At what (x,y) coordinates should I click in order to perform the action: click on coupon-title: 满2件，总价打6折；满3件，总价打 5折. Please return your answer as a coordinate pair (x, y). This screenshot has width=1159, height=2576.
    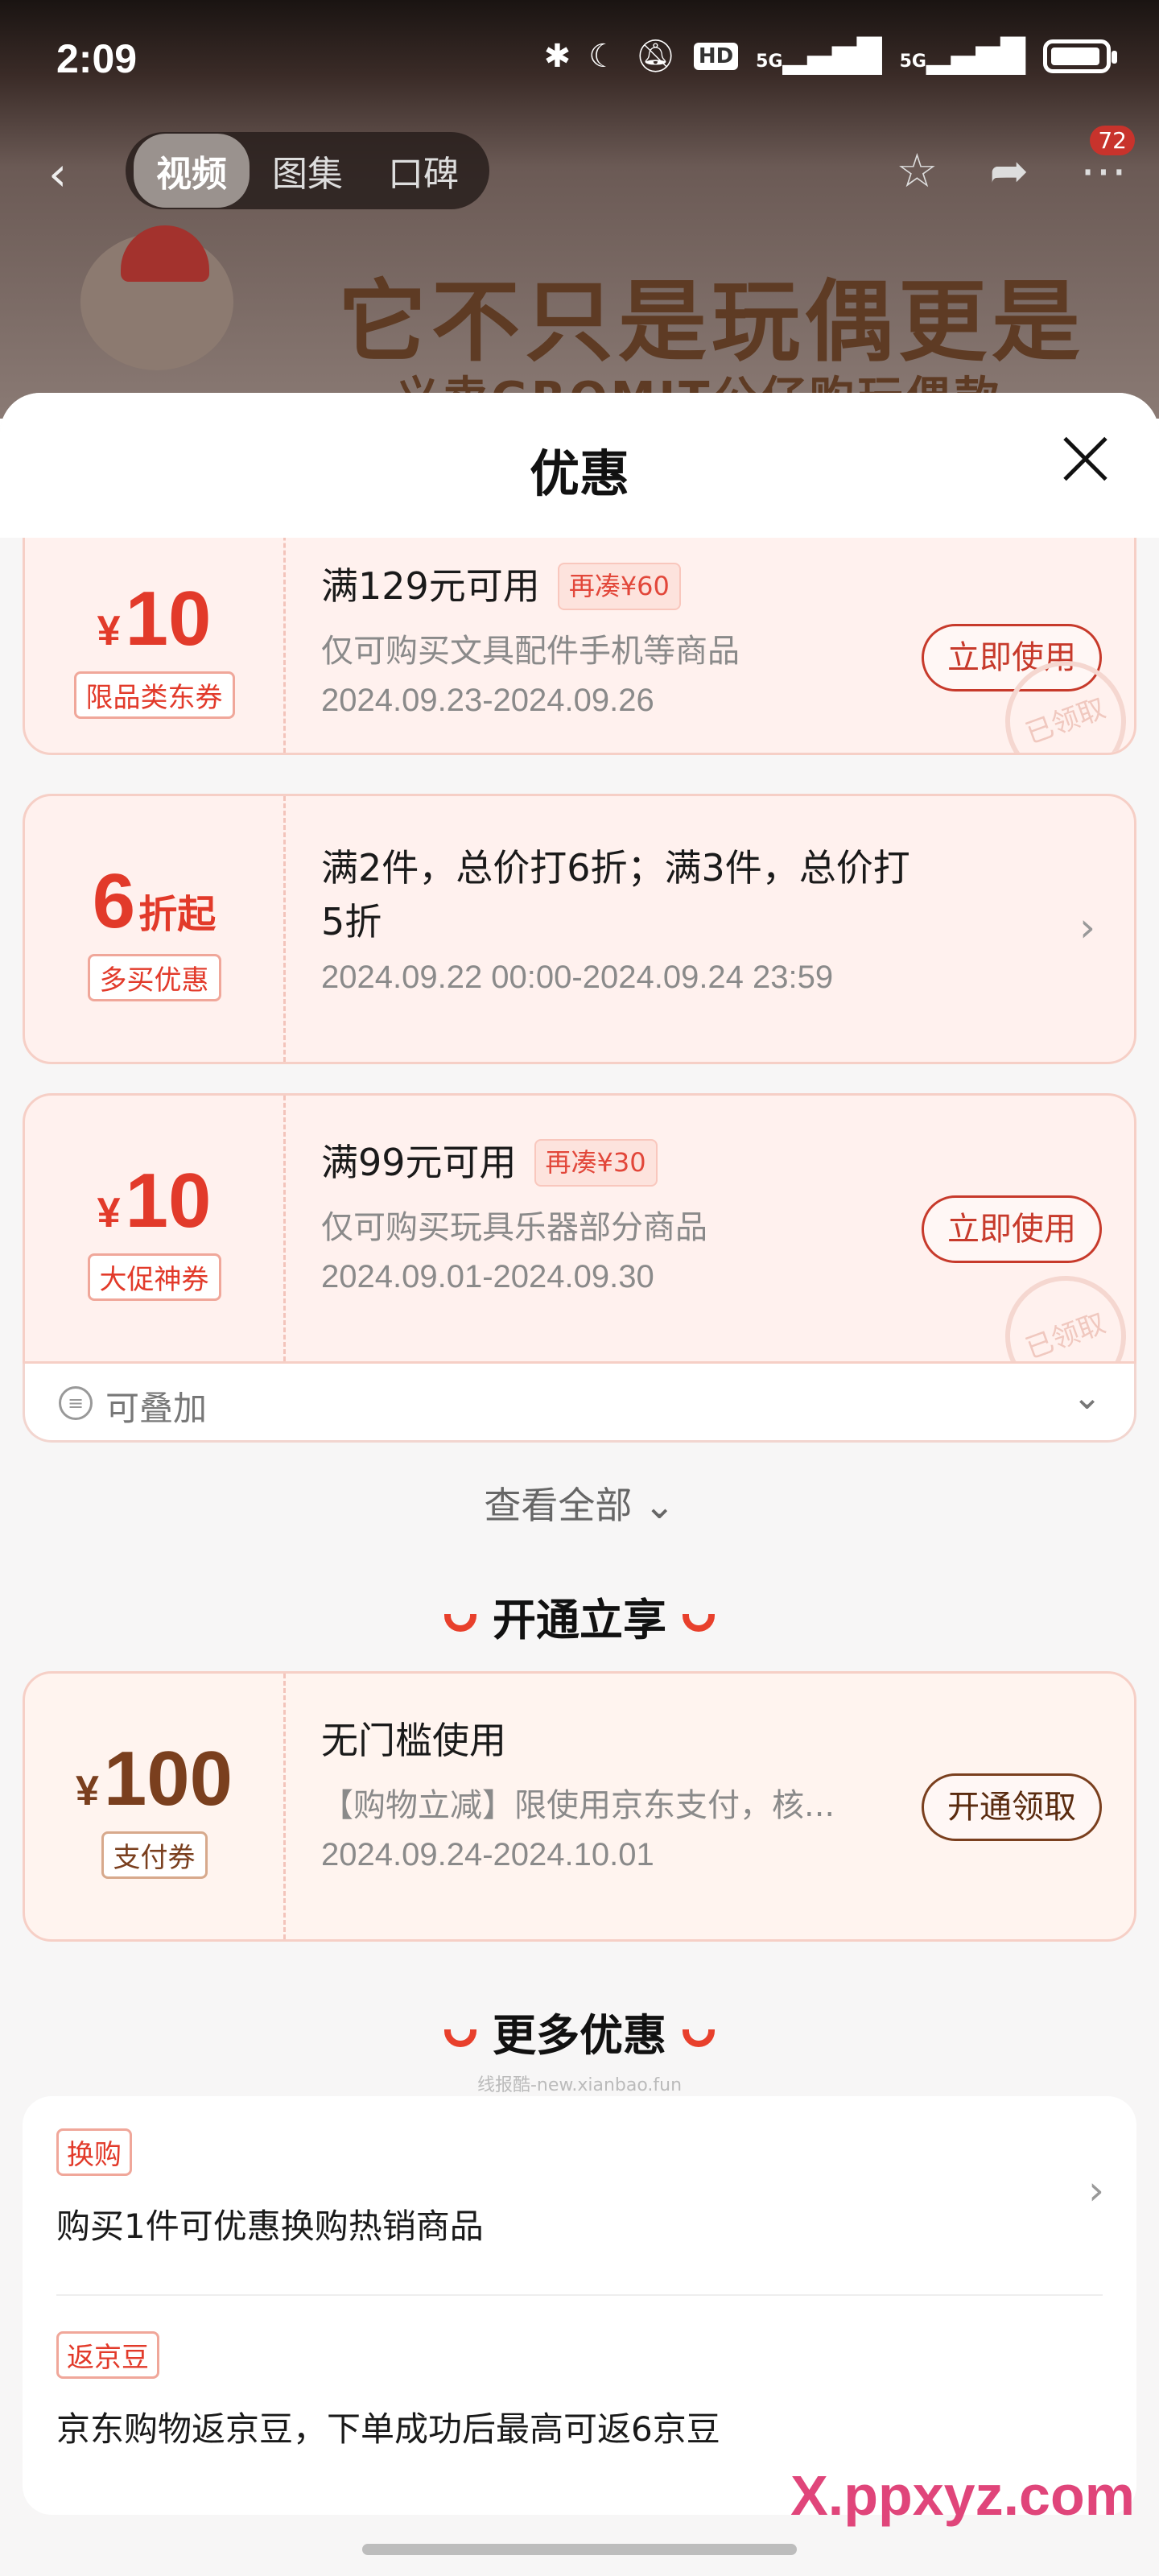
    Looking at the image, I should click on (615, 894).